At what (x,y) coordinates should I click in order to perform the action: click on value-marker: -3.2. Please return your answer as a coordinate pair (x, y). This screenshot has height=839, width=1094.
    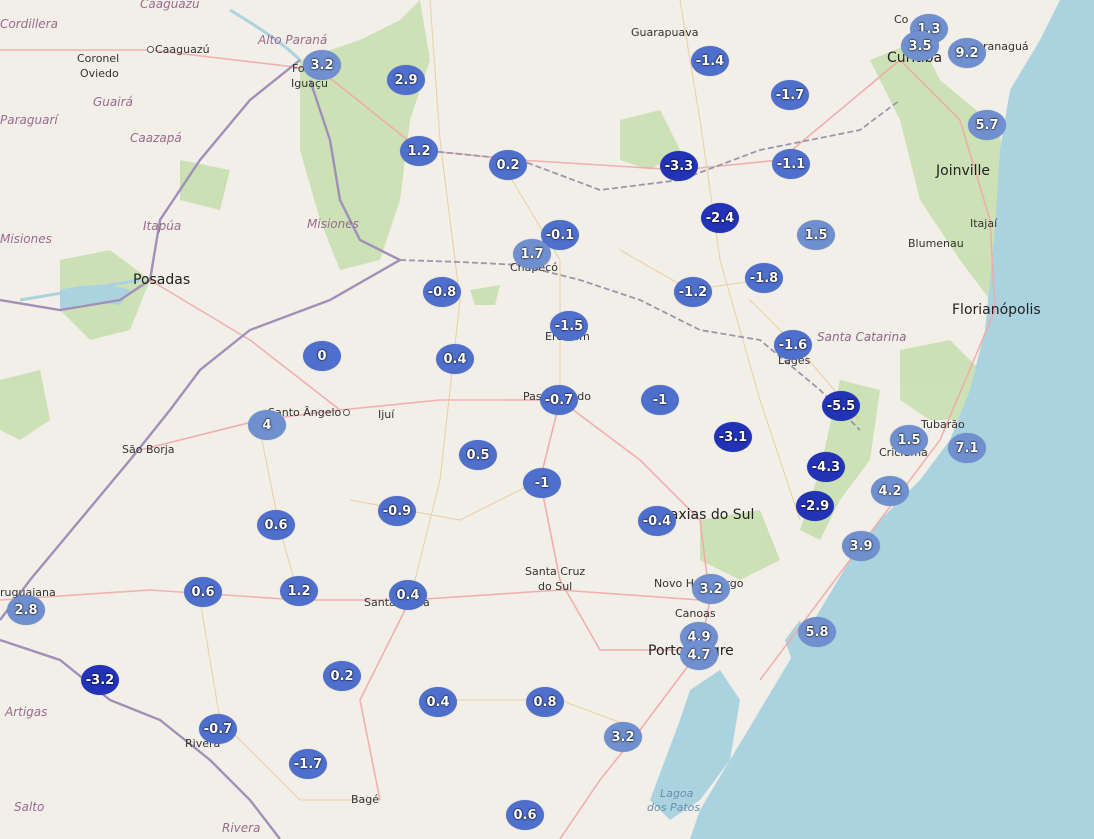
    Looking at the image, I should click on (100, 680).